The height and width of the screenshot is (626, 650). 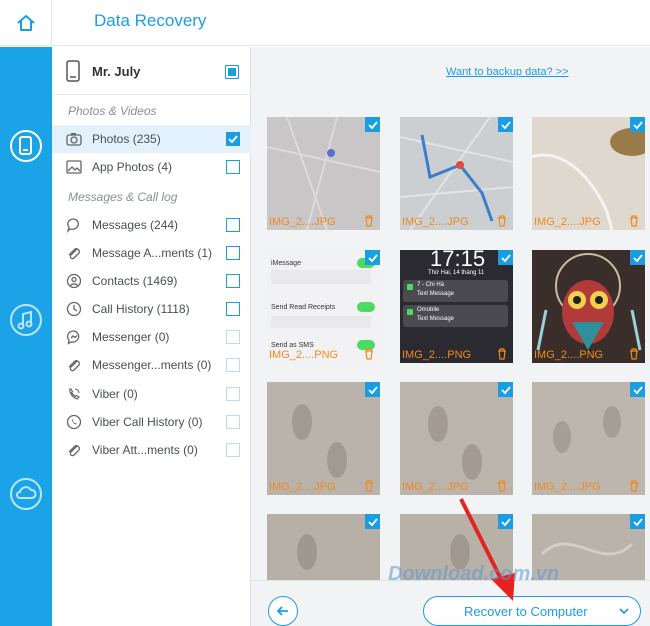 I want to click on contacts-icon, so click(x=74, y=281).